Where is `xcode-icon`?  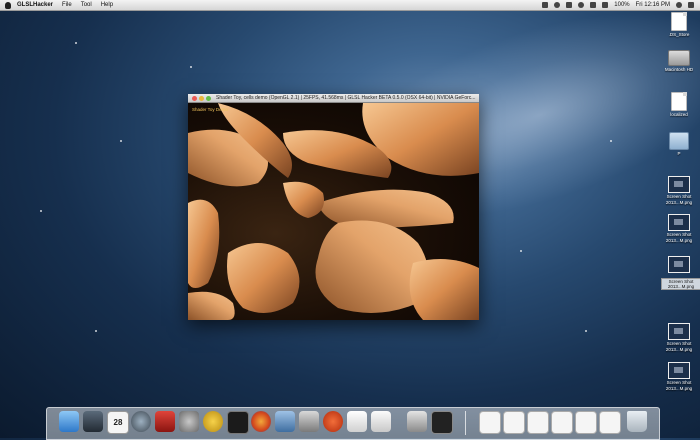 xcode-icon is located at coordinates (285, 421).